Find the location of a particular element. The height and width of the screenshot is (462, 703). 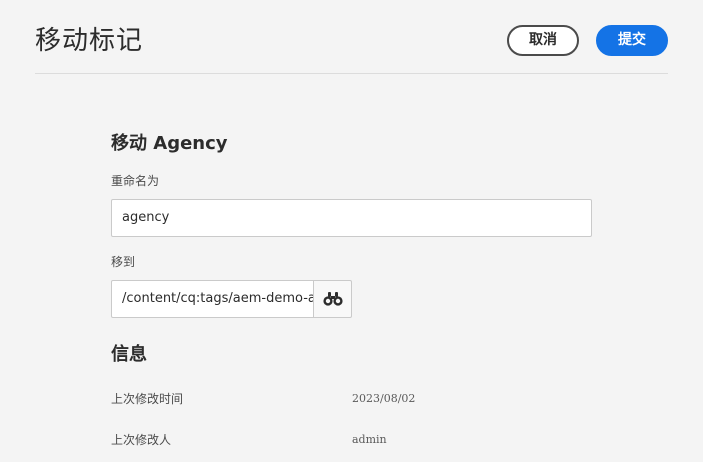

last-modified-by-label: 上次修改人 is located at coordinates (141, 440).